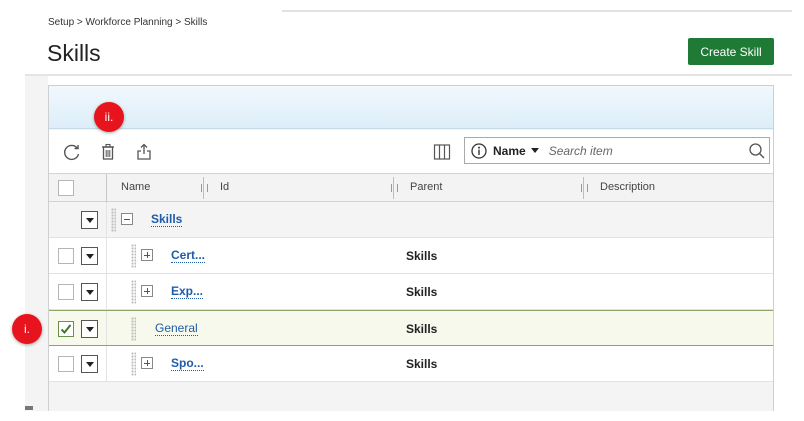 The image size is (804, 421). What do you see at coordinates (224, 187) in the screenshot?
I see `column-header-id: Id` at bounding box center [224, 187].